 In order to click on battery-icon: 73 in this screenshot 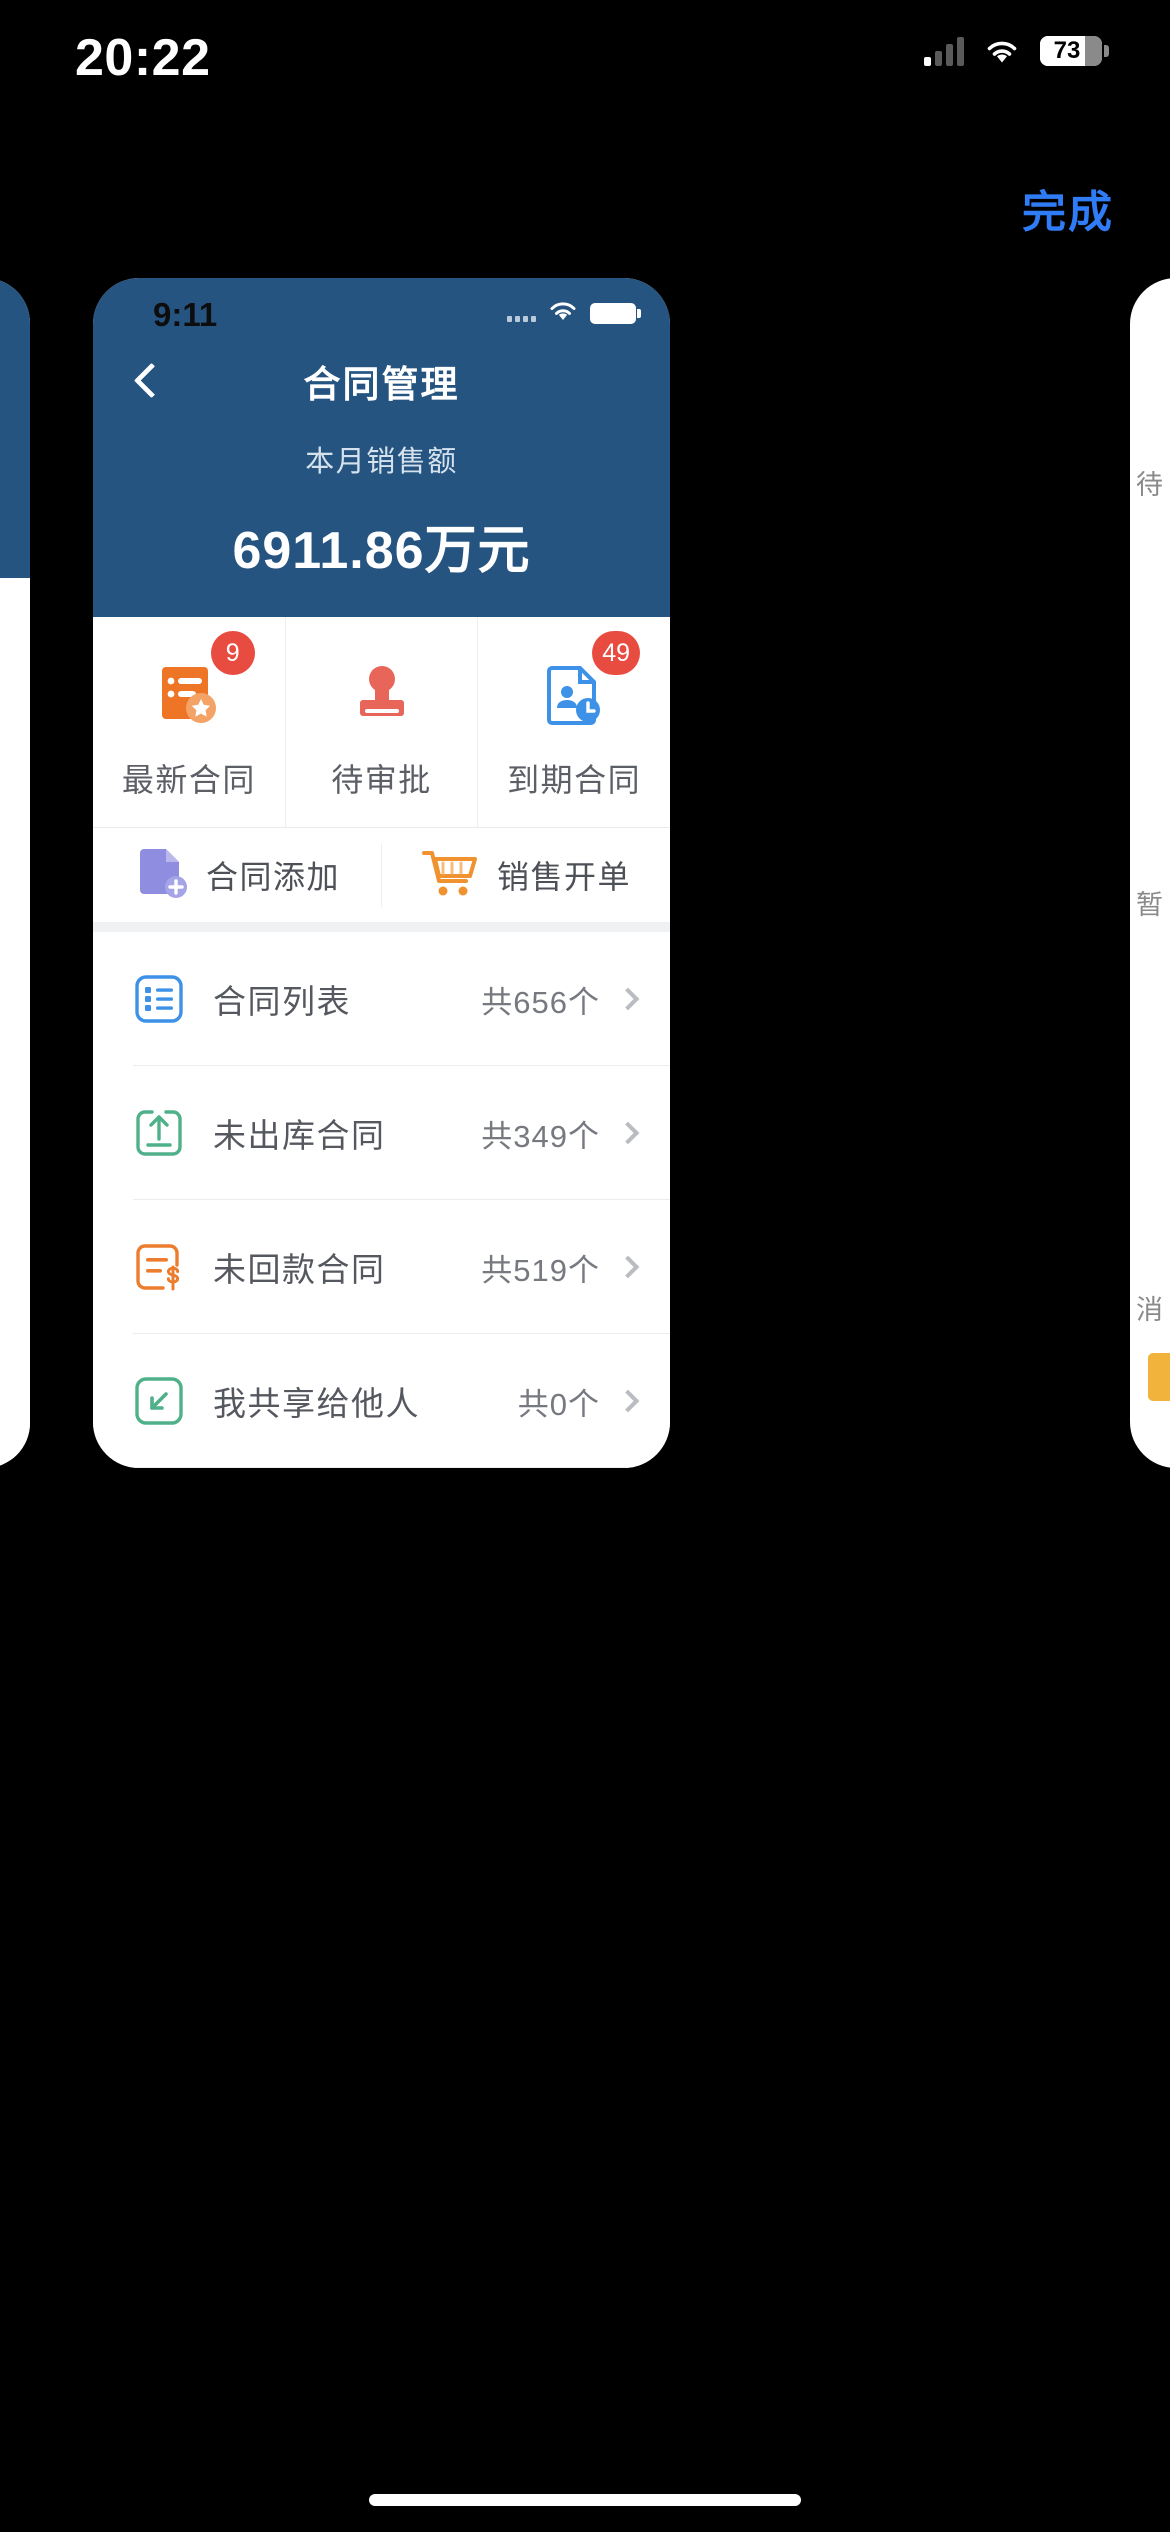, I will do `click(1074, 51)`.